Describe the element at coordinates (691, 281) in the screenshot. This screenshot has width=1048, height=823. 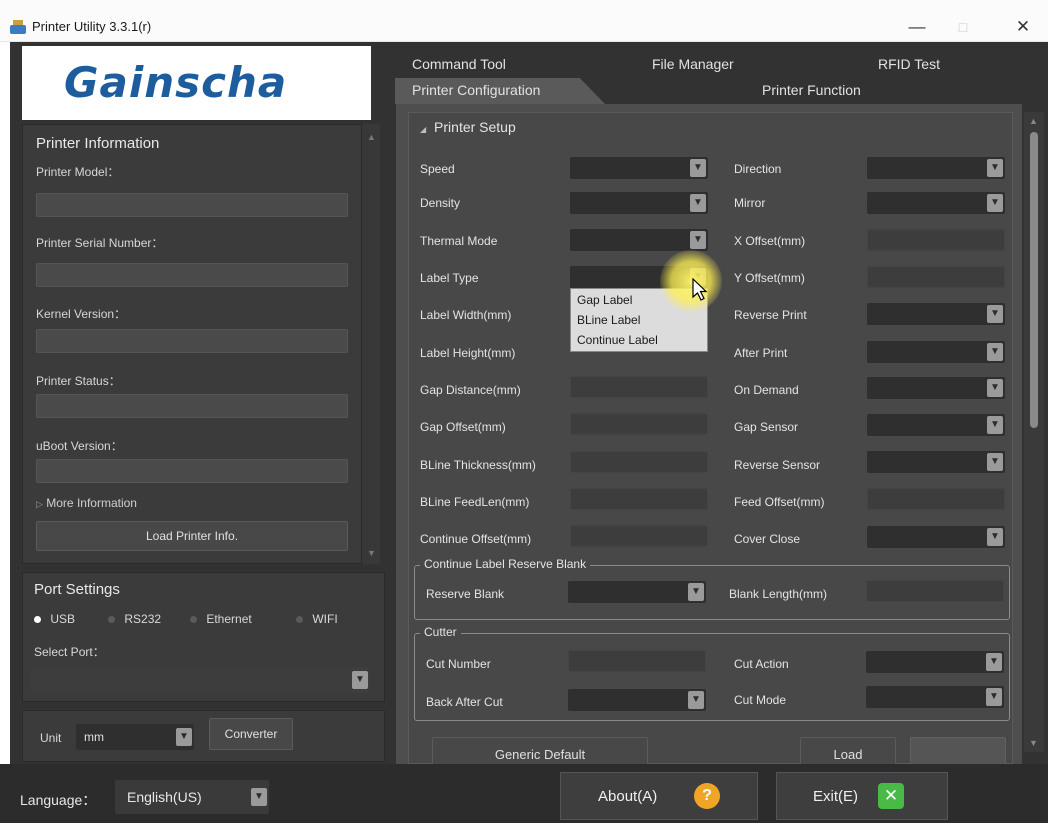
I see `cursor-highlight` at that location.